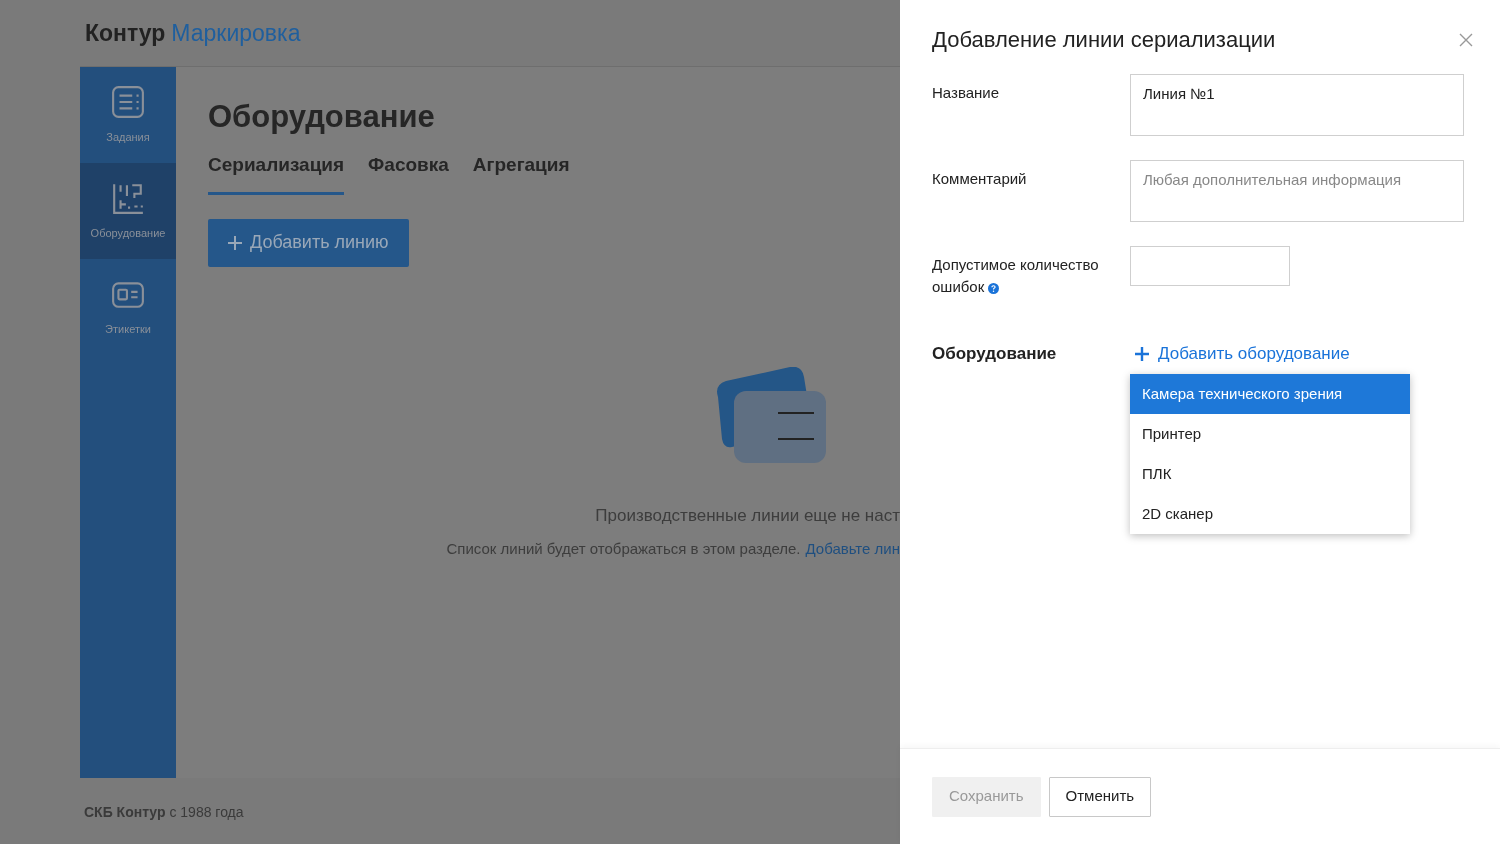  Describe the element at coordinates (164, 812) in the screenshot. I see `footer-copyright: СКБ Контур с 1988 года` at that location.